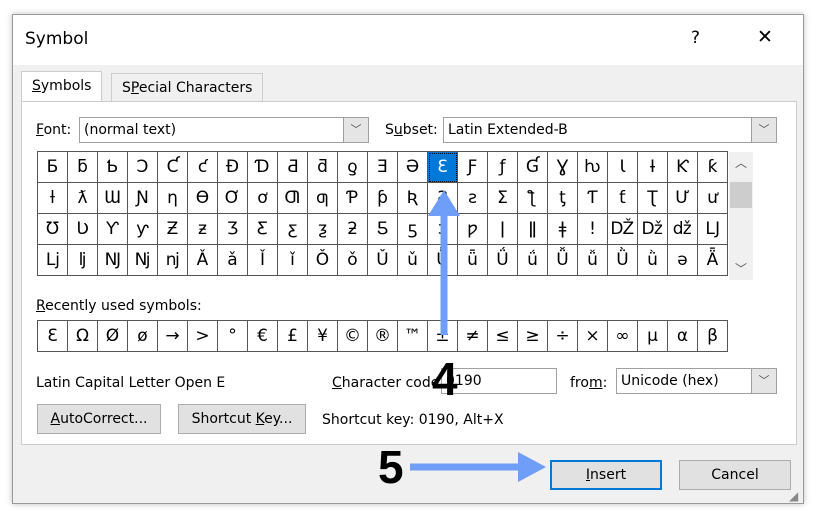 The image size is (819, 516). Describe the element at coordinates (444, 203) in the screenshot. I see `arrow-up-head` at that location.